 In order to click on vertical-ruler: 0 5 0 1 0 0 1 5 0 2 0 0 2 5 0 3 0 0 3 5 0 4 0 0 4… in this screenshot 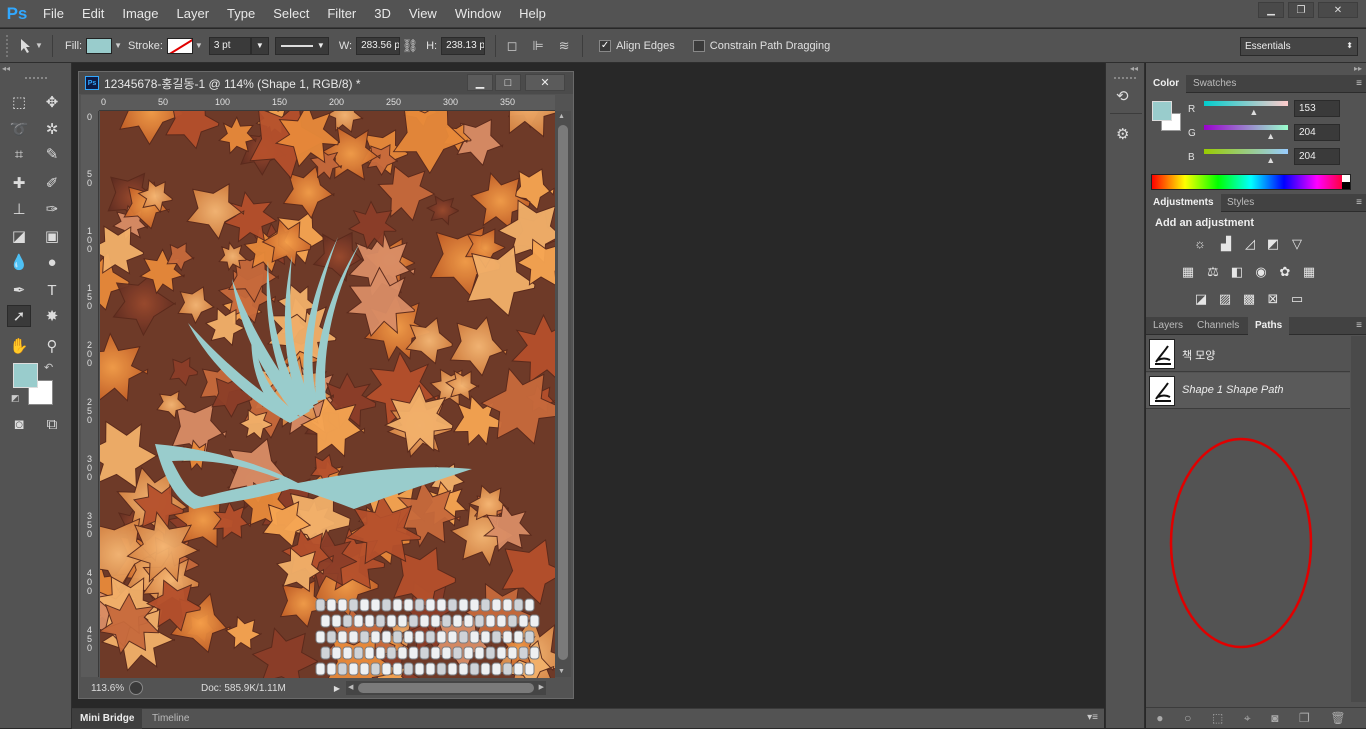, I will do `click(90, 394)`.